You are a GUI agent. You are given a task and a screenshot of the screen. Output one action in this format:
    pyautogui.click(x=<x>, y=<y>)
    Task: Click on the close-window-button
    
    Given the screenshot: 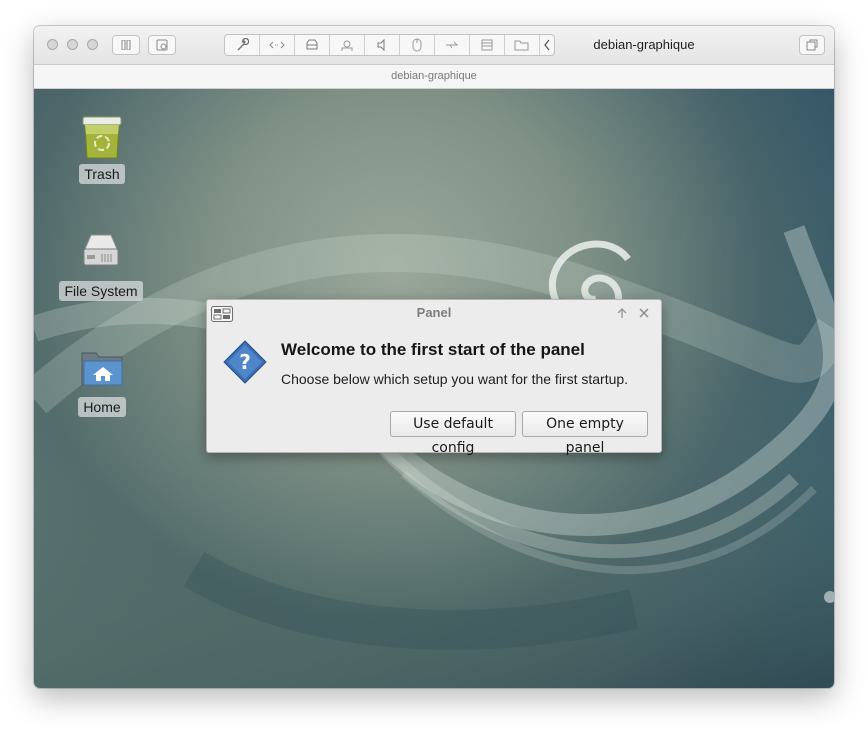 What is the action you would take?
    pyautogui.click(x=52, y=44)
    